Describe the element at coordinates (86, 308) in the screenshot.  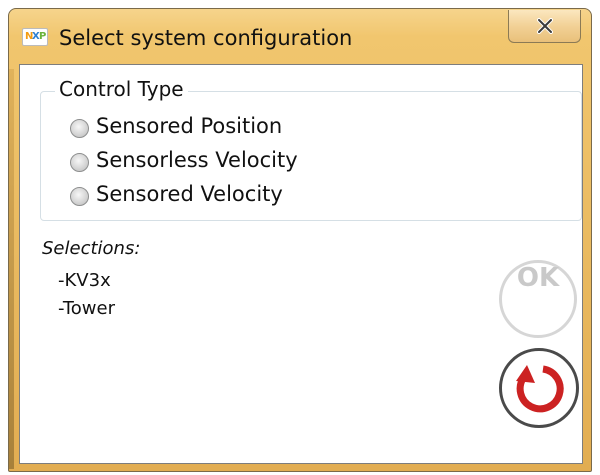
I see `selection-item: -Tower` at that location.